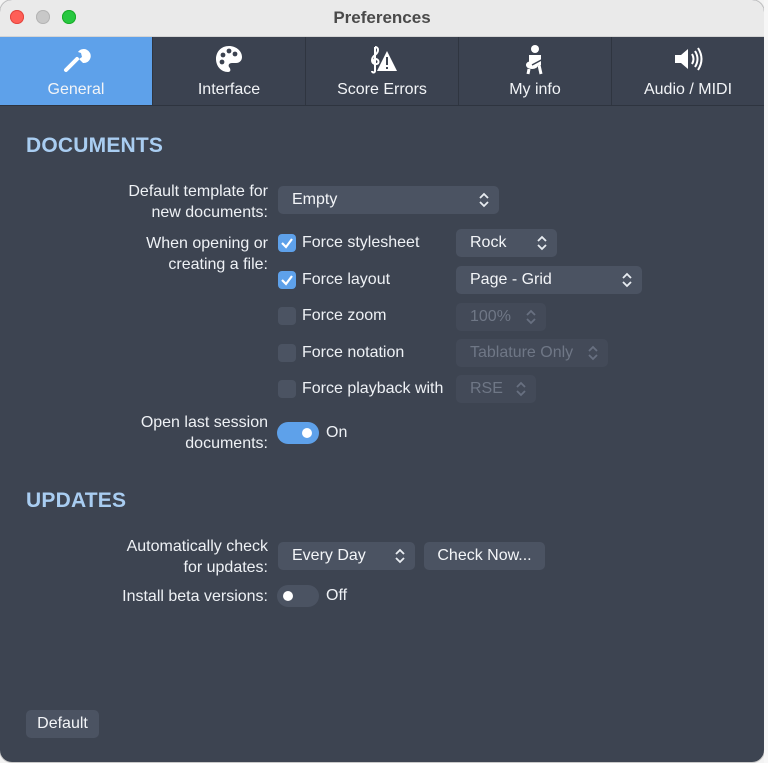 The image size is (768, 763). I want to click on wrench-icon, so click(77, 60).